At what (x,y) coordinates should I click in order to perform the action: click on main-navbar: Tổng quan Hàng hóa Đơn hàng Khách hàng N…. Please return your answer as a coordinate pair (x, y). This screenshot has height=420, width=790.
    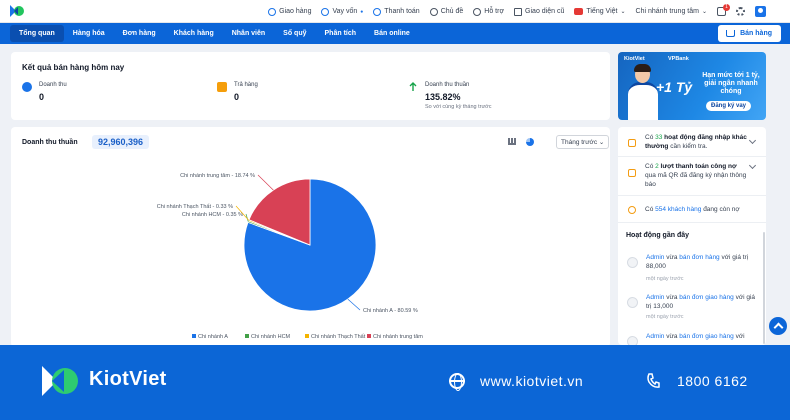
    Looking at the image, I should click on (395, 33).